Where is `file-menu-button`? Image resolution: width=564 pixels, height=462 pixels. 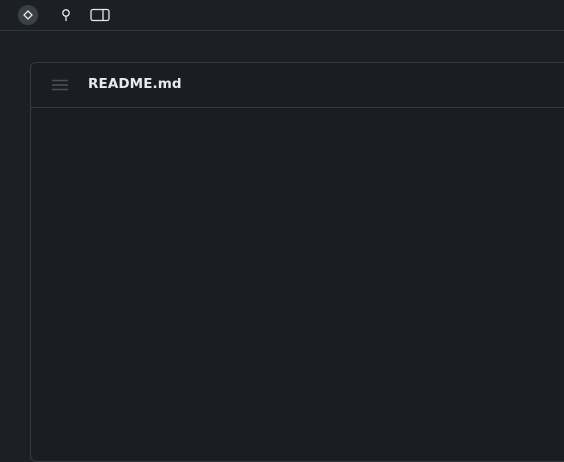
file-menu-button is located at coordinates (60, 85).